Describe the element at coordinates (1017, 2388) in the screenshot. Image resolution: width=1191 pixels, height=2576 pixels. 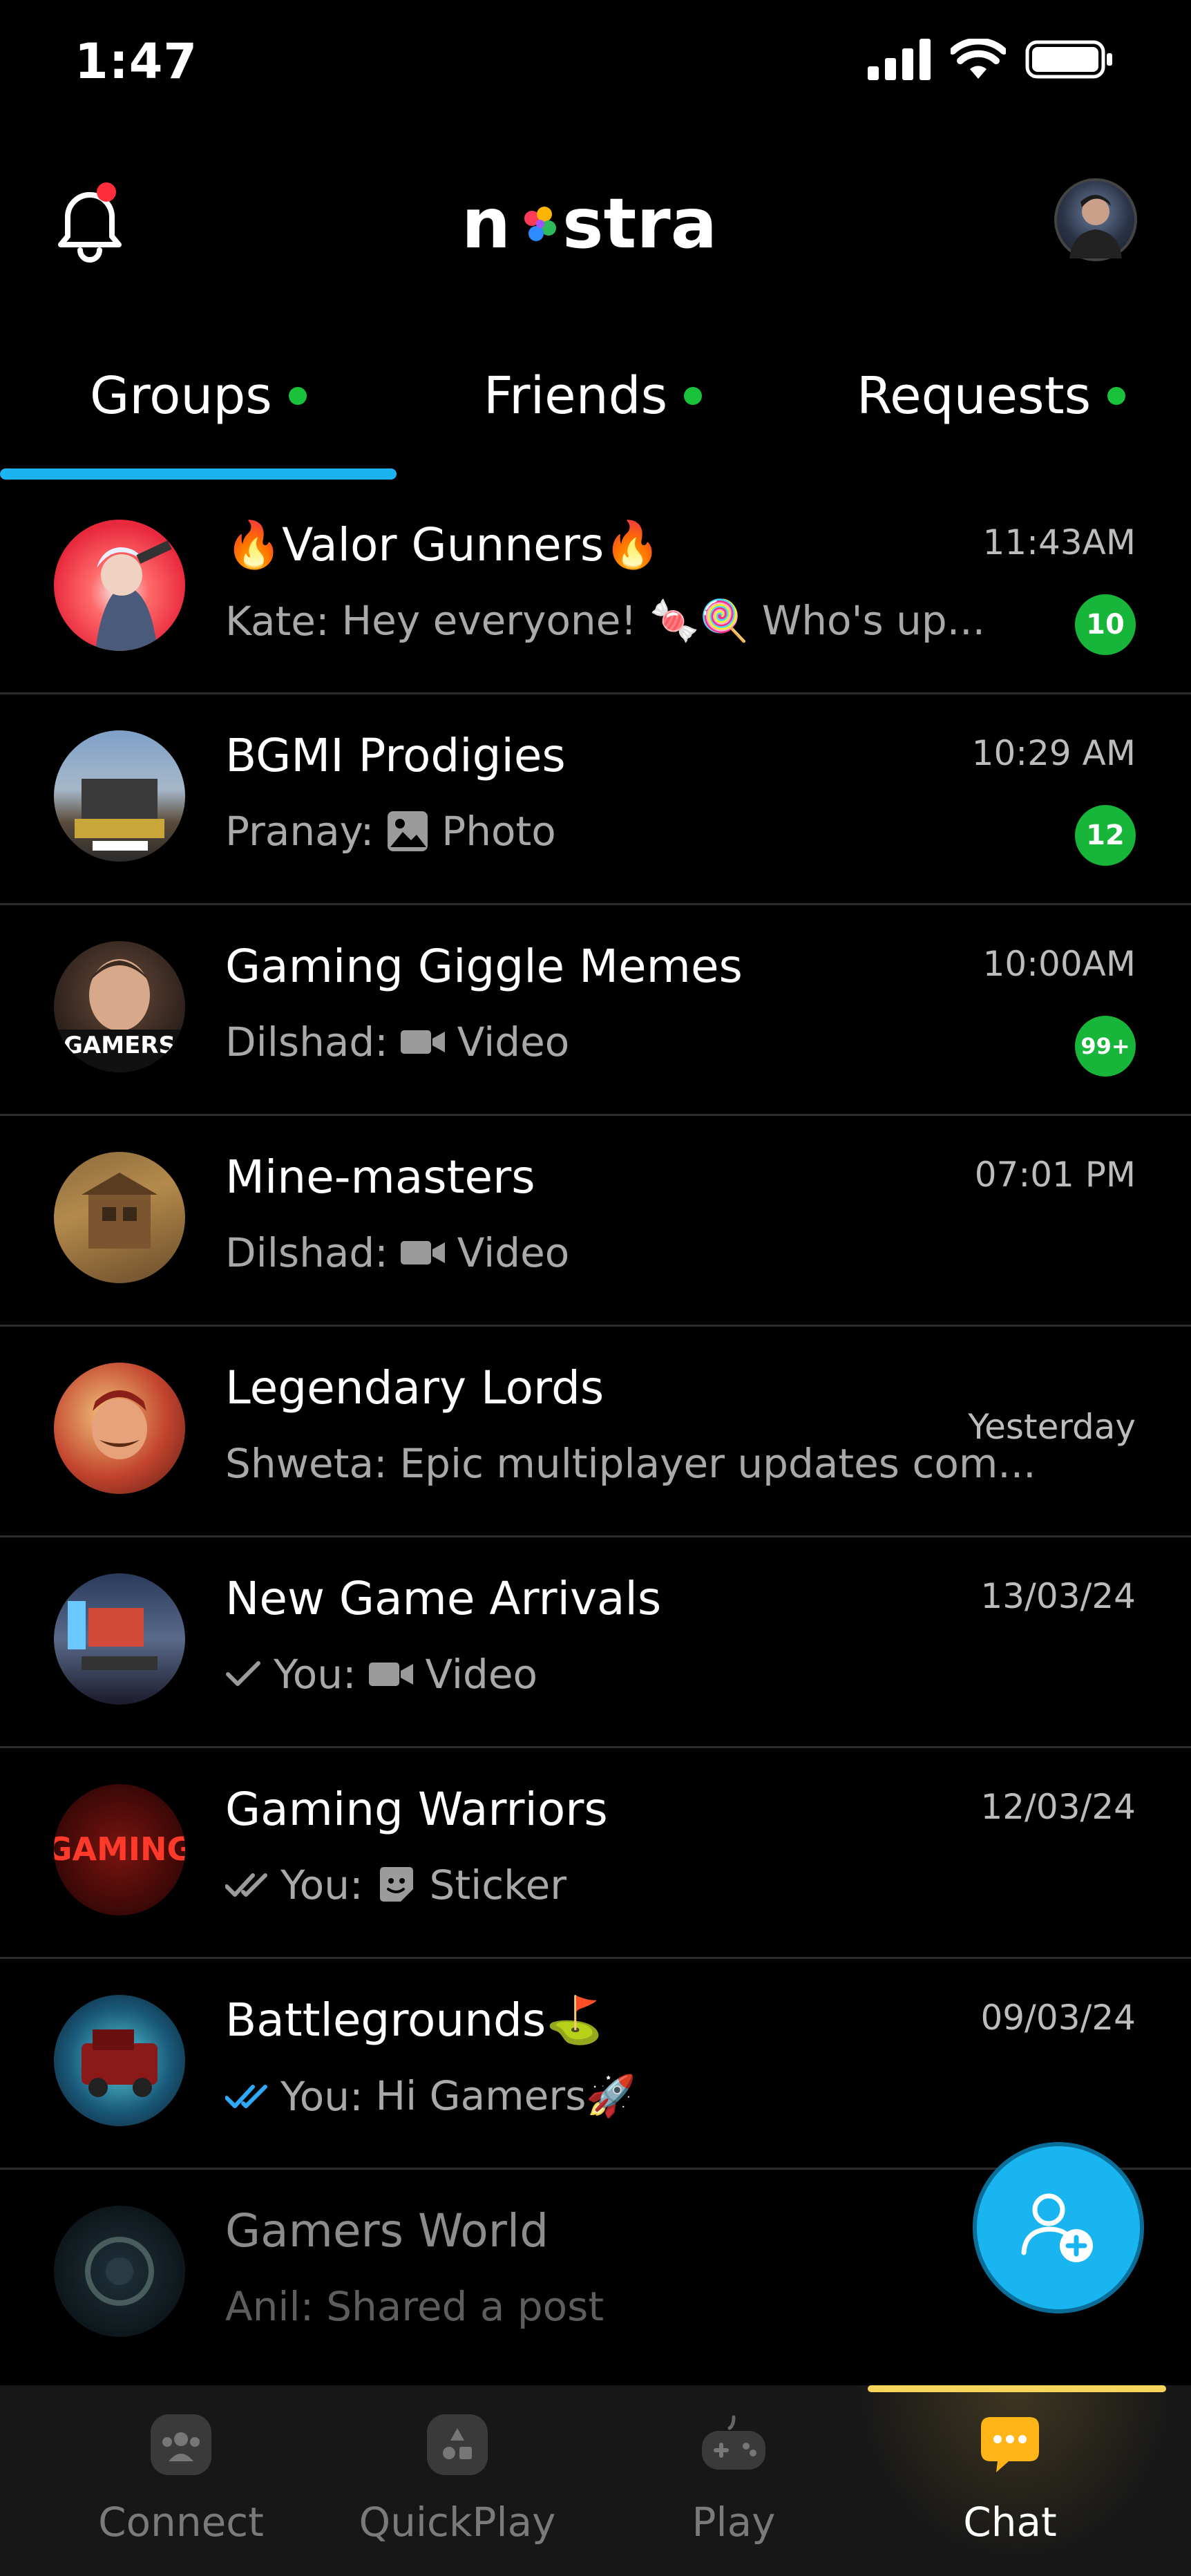
I see `active-nav-indicator` at that location.